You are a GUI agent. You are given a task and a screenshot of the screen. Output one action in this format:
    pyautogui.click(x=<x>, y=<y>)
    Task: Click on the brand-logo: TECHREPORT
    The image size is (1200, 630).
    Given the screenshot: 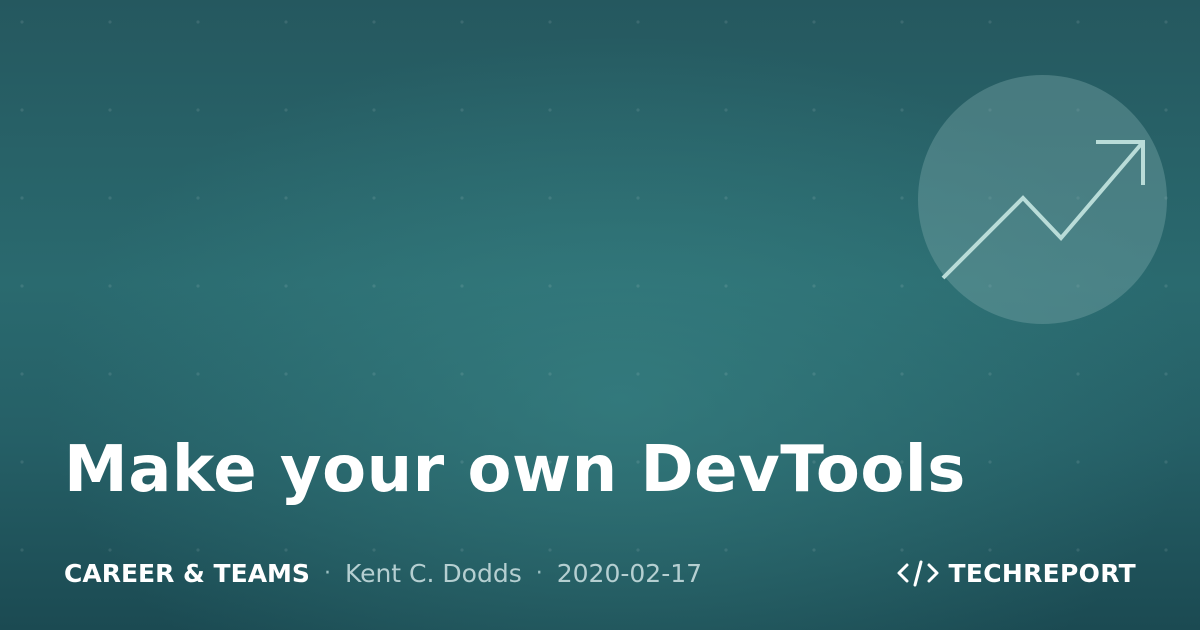 What is the action you would take?
    pyautogui.click(x=1016, y=573)
    